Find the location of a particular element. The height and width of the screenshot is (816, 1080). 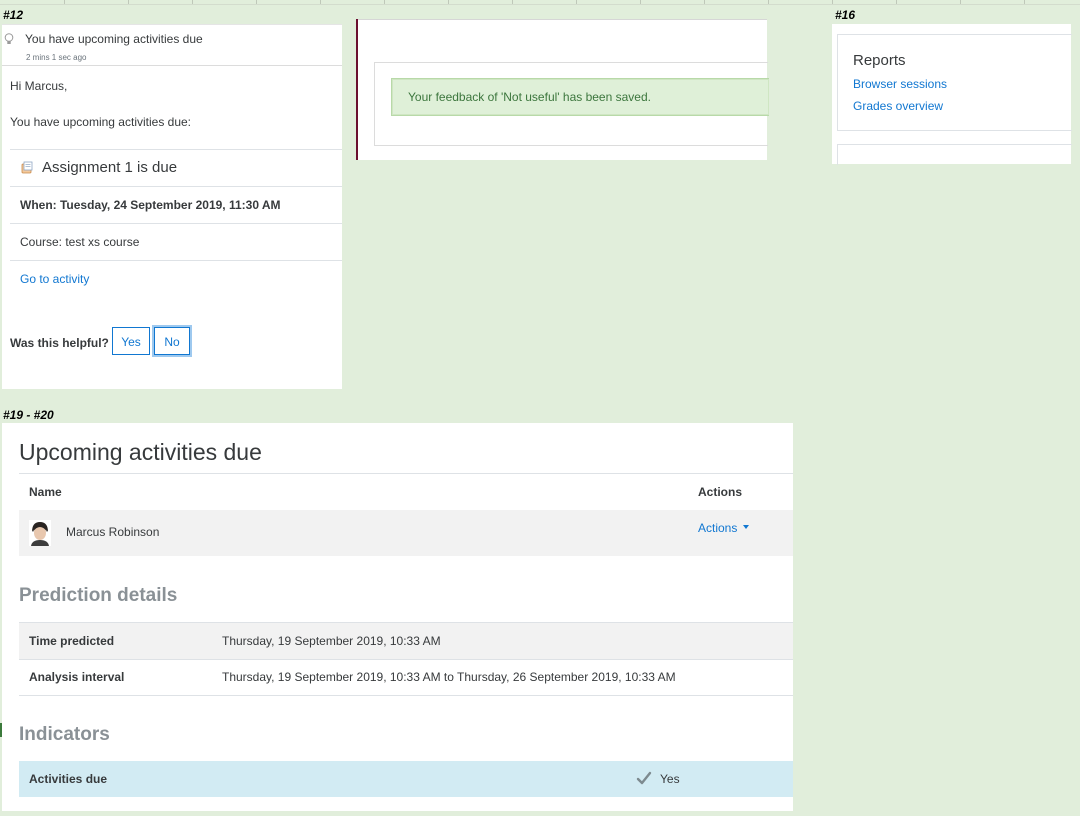

column-header-name: Name is located at coordinates (45, 492).